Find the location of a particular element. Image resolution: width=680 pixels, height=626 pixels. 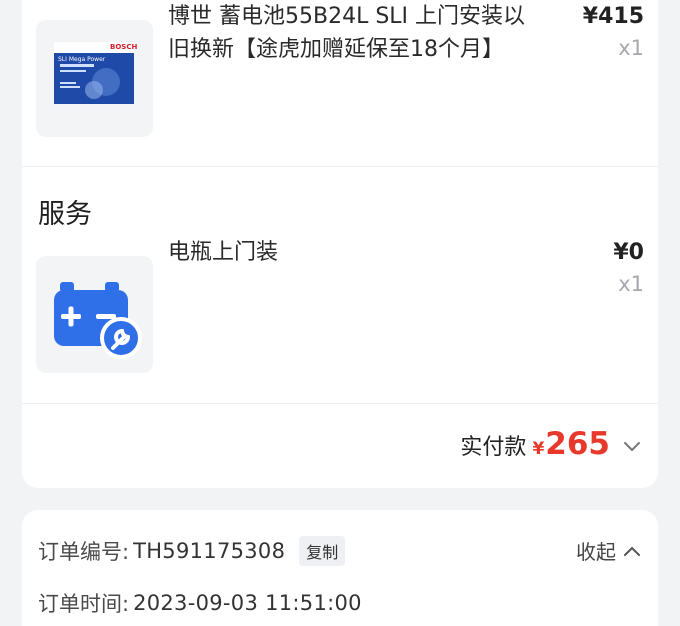

order-number-label: 订单编号: is located at coordinates (84, 552).